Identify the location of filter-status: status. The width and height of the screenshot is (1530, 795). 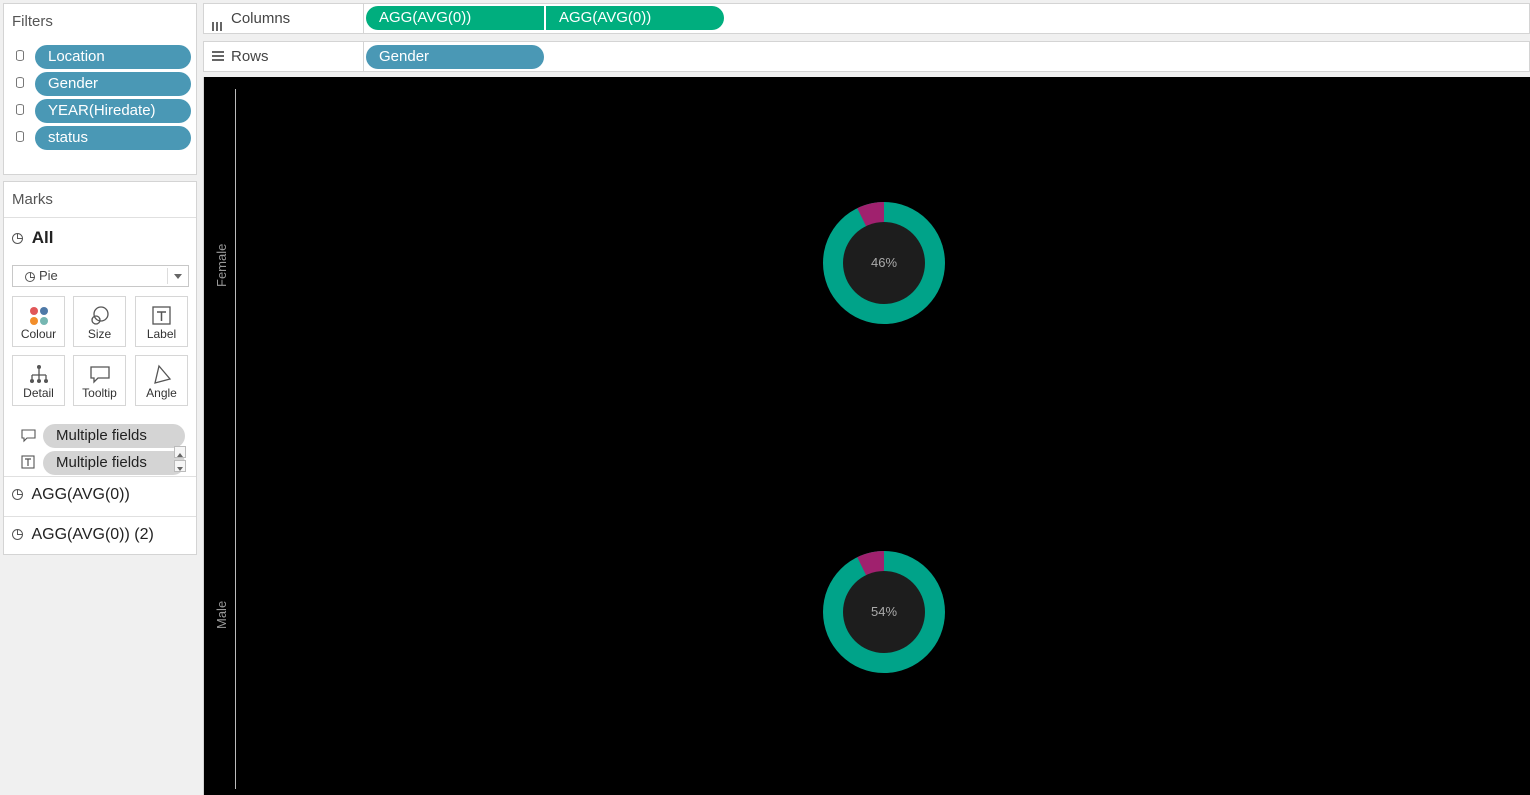
(101, 138).